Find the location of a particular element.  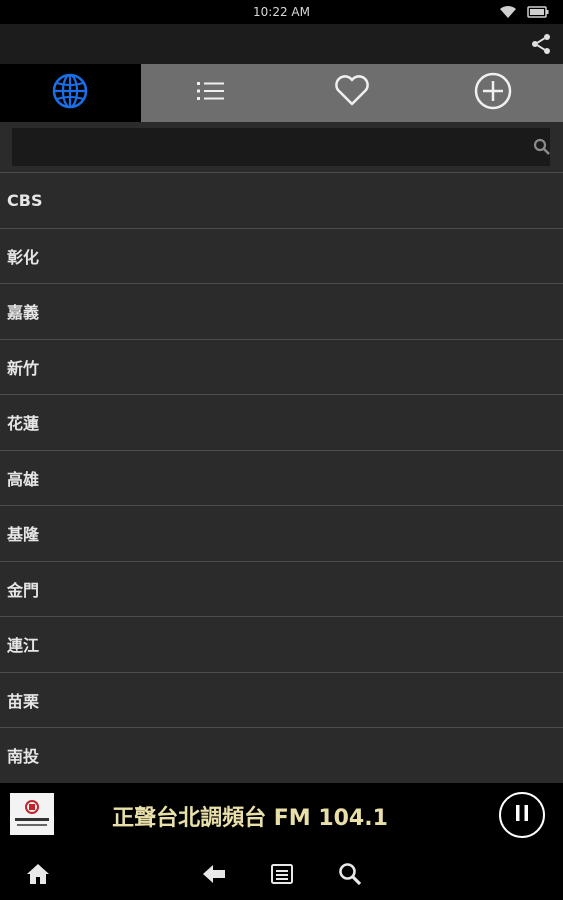

wifi-icon is located at coordinates (508, 13).